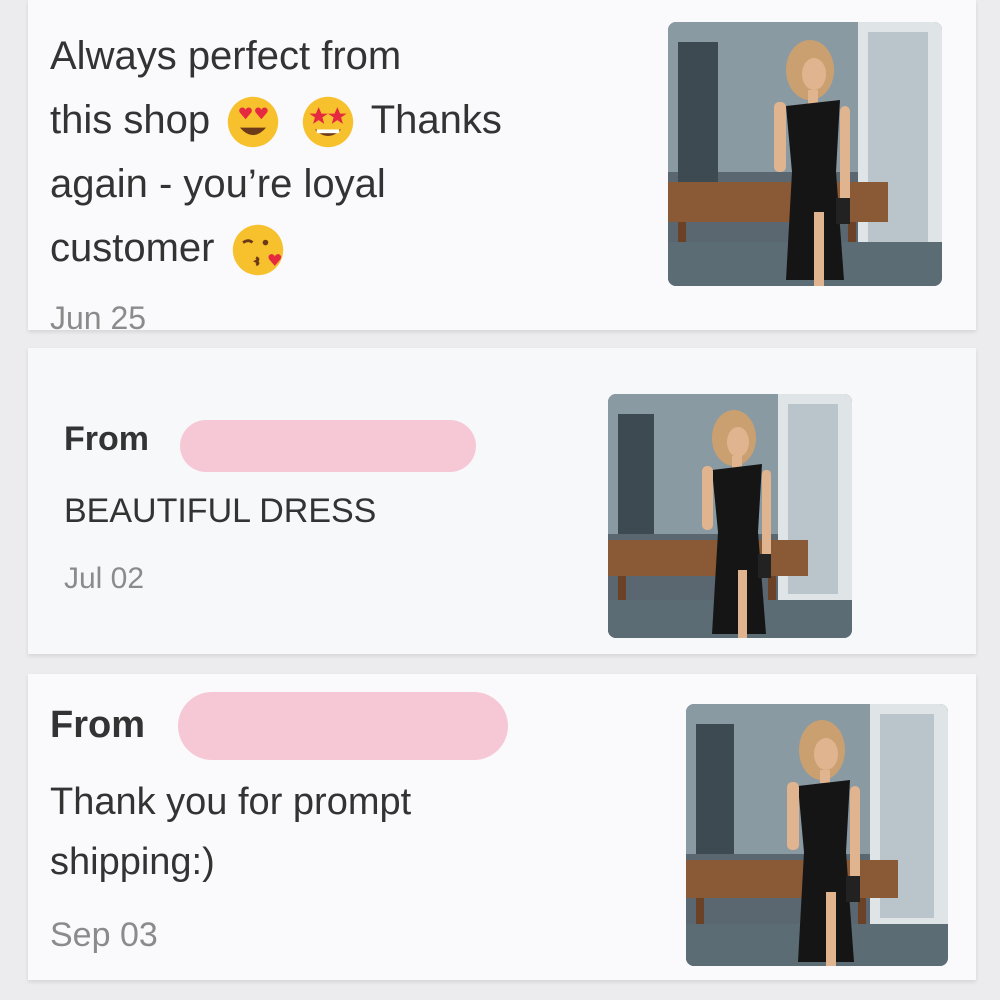  I want to click on message-line: shipping:), so click(132, 862).